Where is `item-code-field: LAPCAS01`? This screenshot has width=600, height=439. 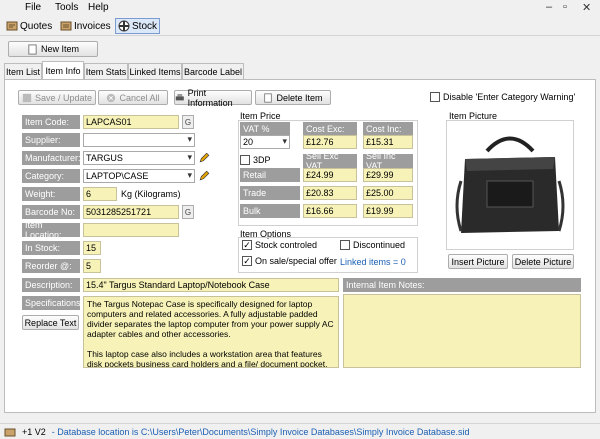 item-code-field: LAPCAS01 is located at coordinates (131, 122).